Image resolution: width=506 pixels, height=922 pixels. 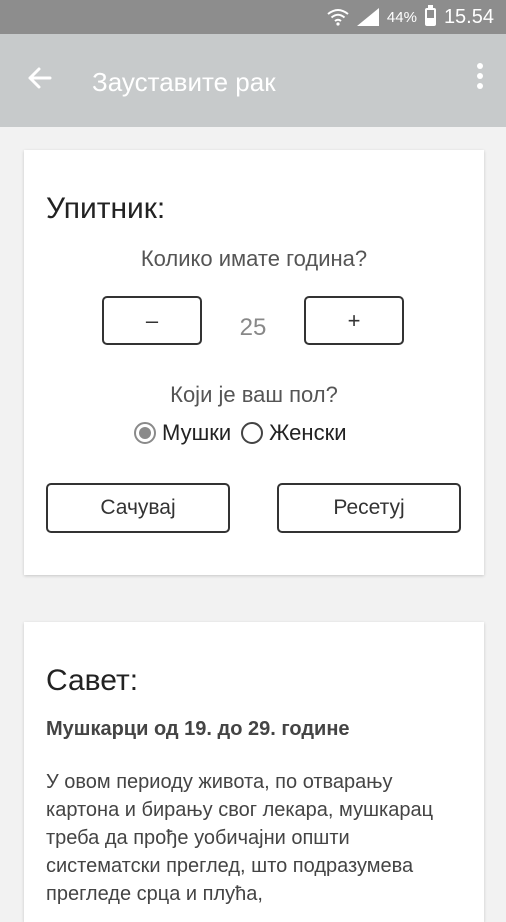 I want to click on battery-percent: 44%, so click(x=401, y=17).